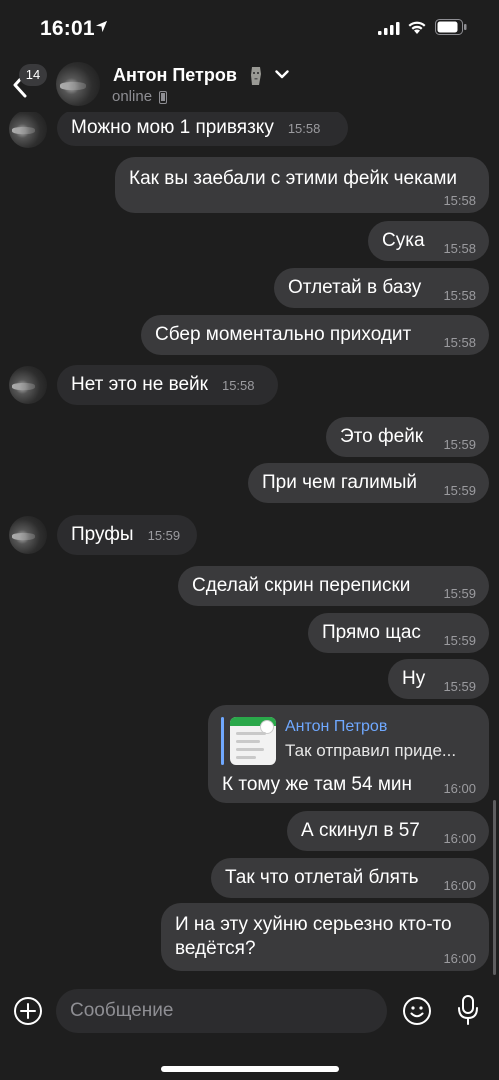 The width and height of the screenshot is (499, 1080). I want to click on message-text: Прямо щас, so click(371, 632).